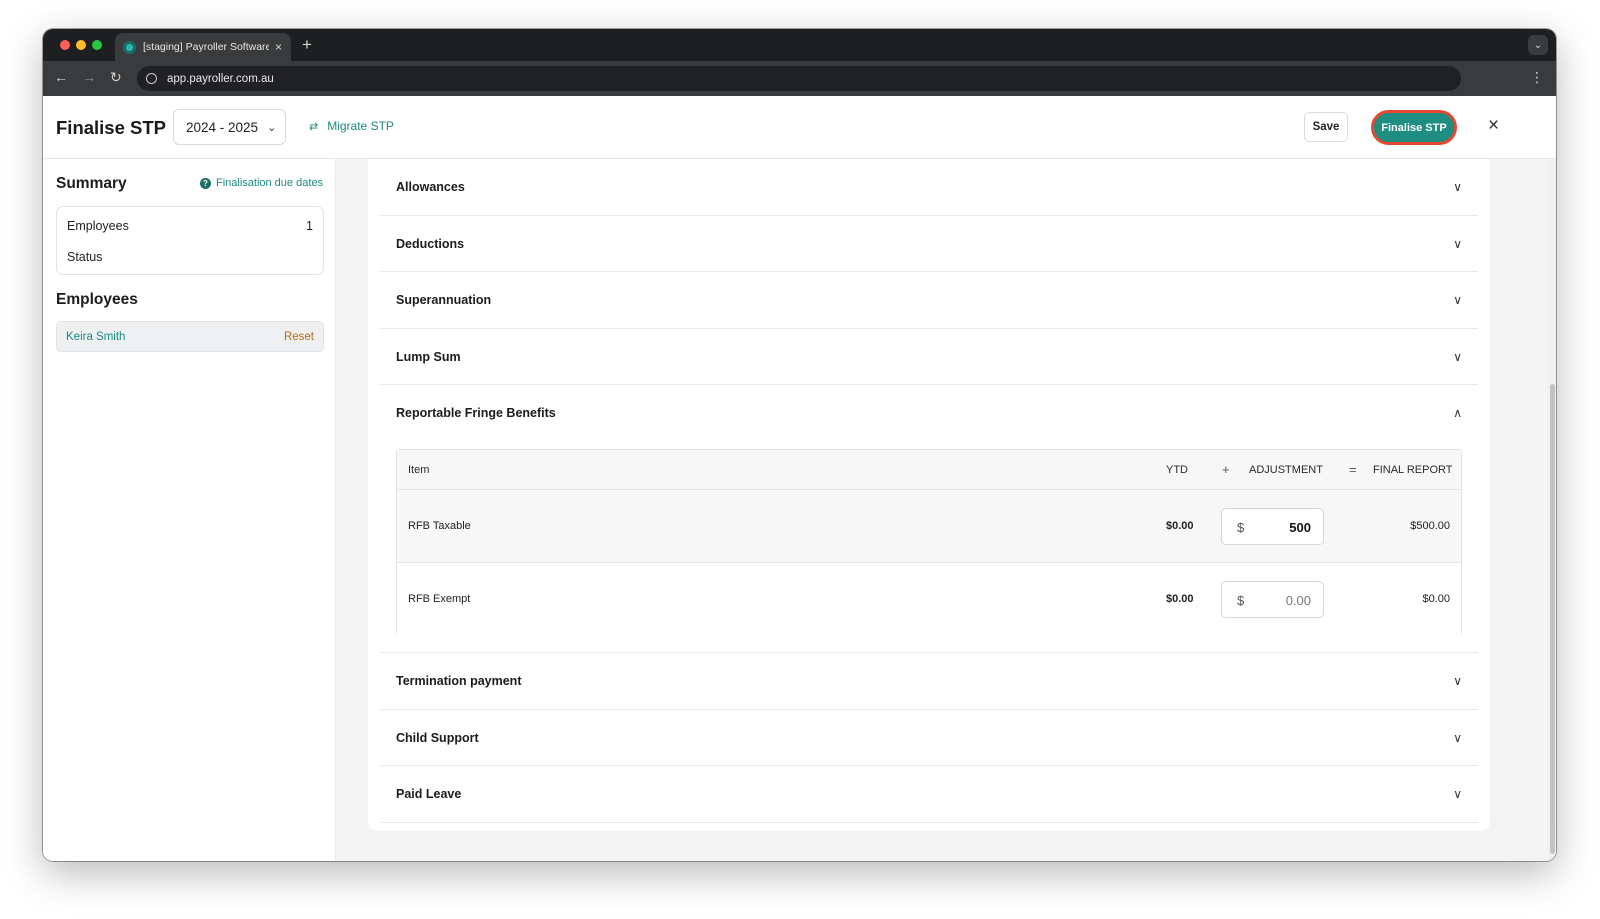 This screenshot has width=1600, height=919. What do you see at coordinates (430, 187) in the screenshot?
I see `section-title: Allowances` at bounding box center [430, 187].